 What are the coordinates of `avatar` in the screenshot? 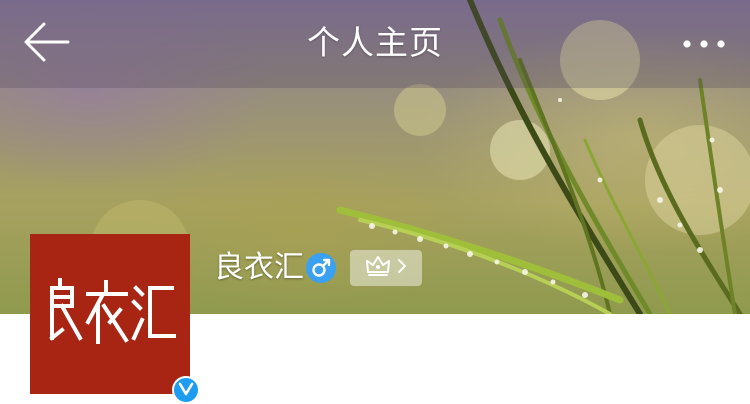 It's located at (110, 314).